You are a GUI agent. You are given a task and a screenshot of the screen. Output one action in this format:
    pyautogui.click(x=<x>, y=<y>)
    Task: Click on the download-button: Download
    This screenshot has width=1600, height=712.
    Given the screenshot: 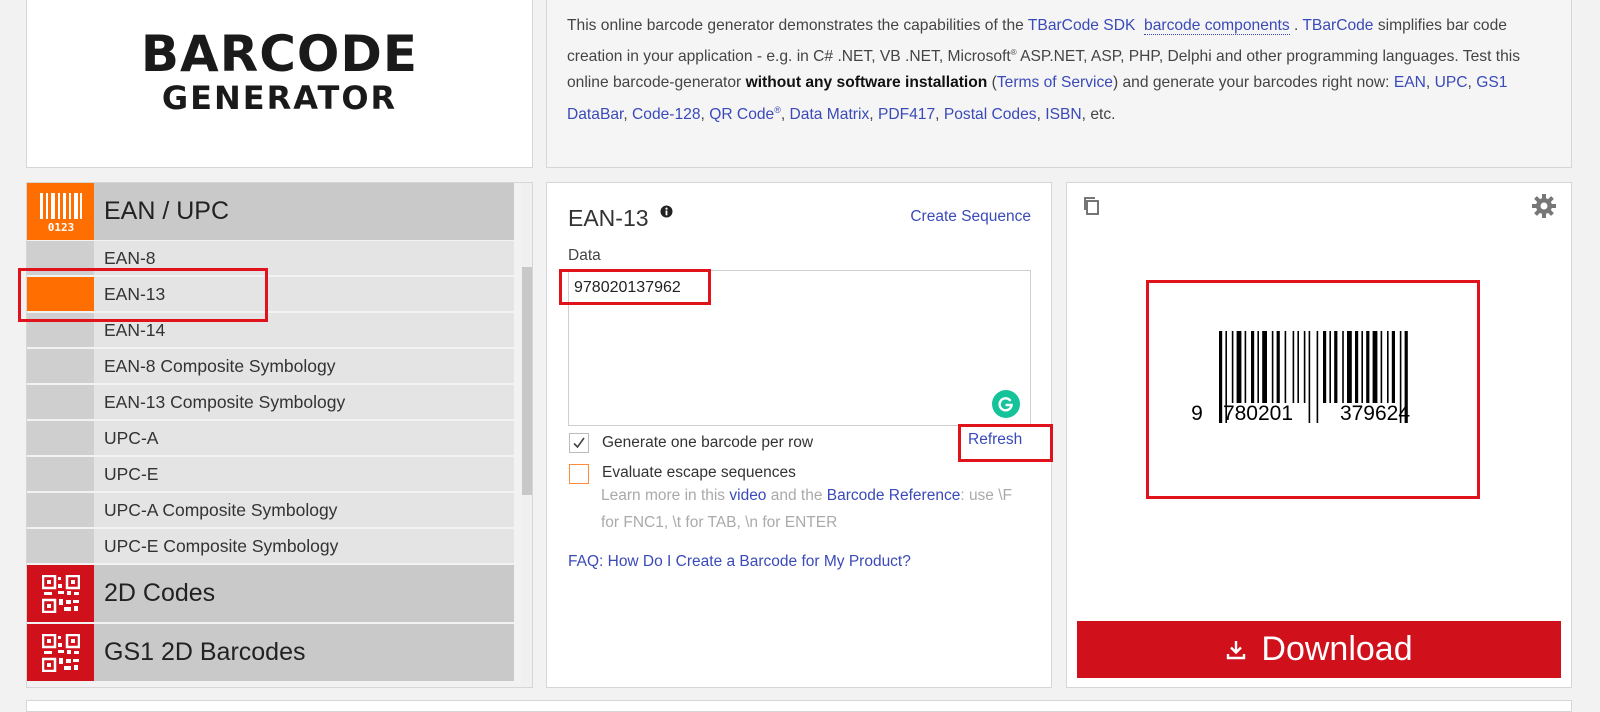 What is the action you would take?
    pyautogui.click(x=1319, y=649)
    